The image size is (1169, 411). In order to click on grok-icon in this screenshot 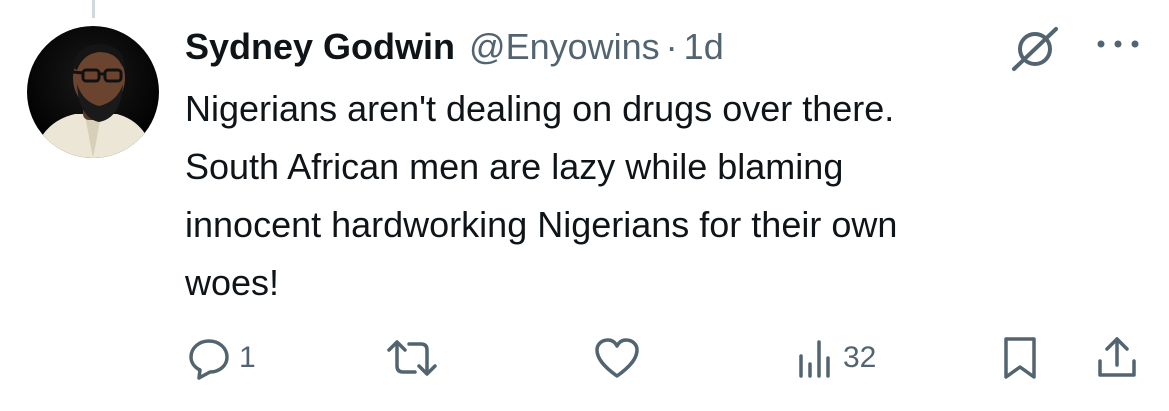, I will do `click(1036, 49)`.